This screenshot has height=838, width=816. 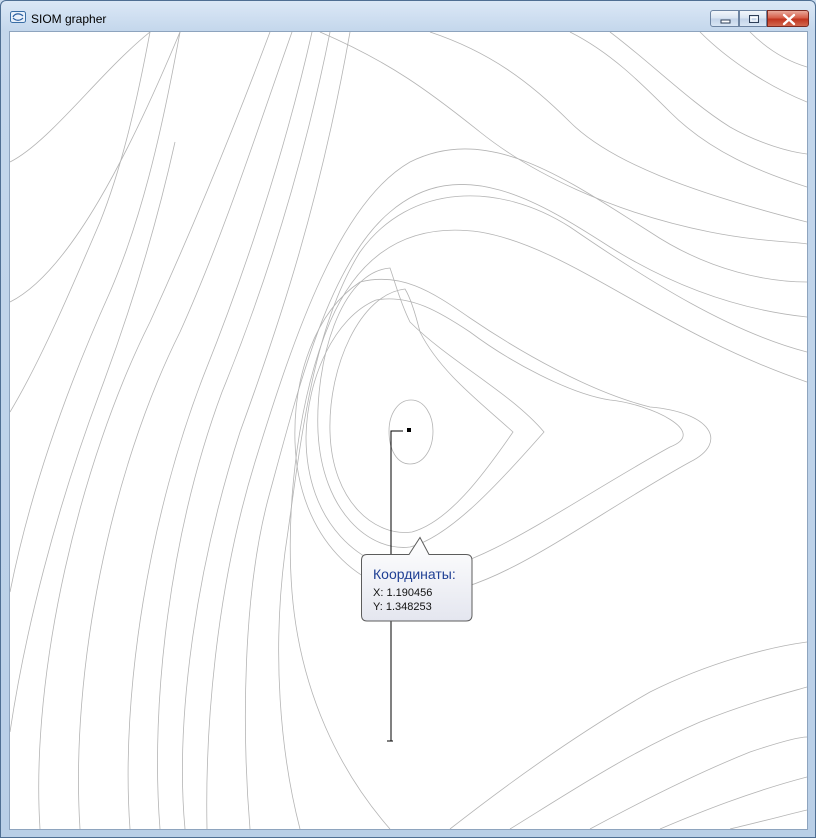 I want to click on close-icon, so click(x=789, y=19).